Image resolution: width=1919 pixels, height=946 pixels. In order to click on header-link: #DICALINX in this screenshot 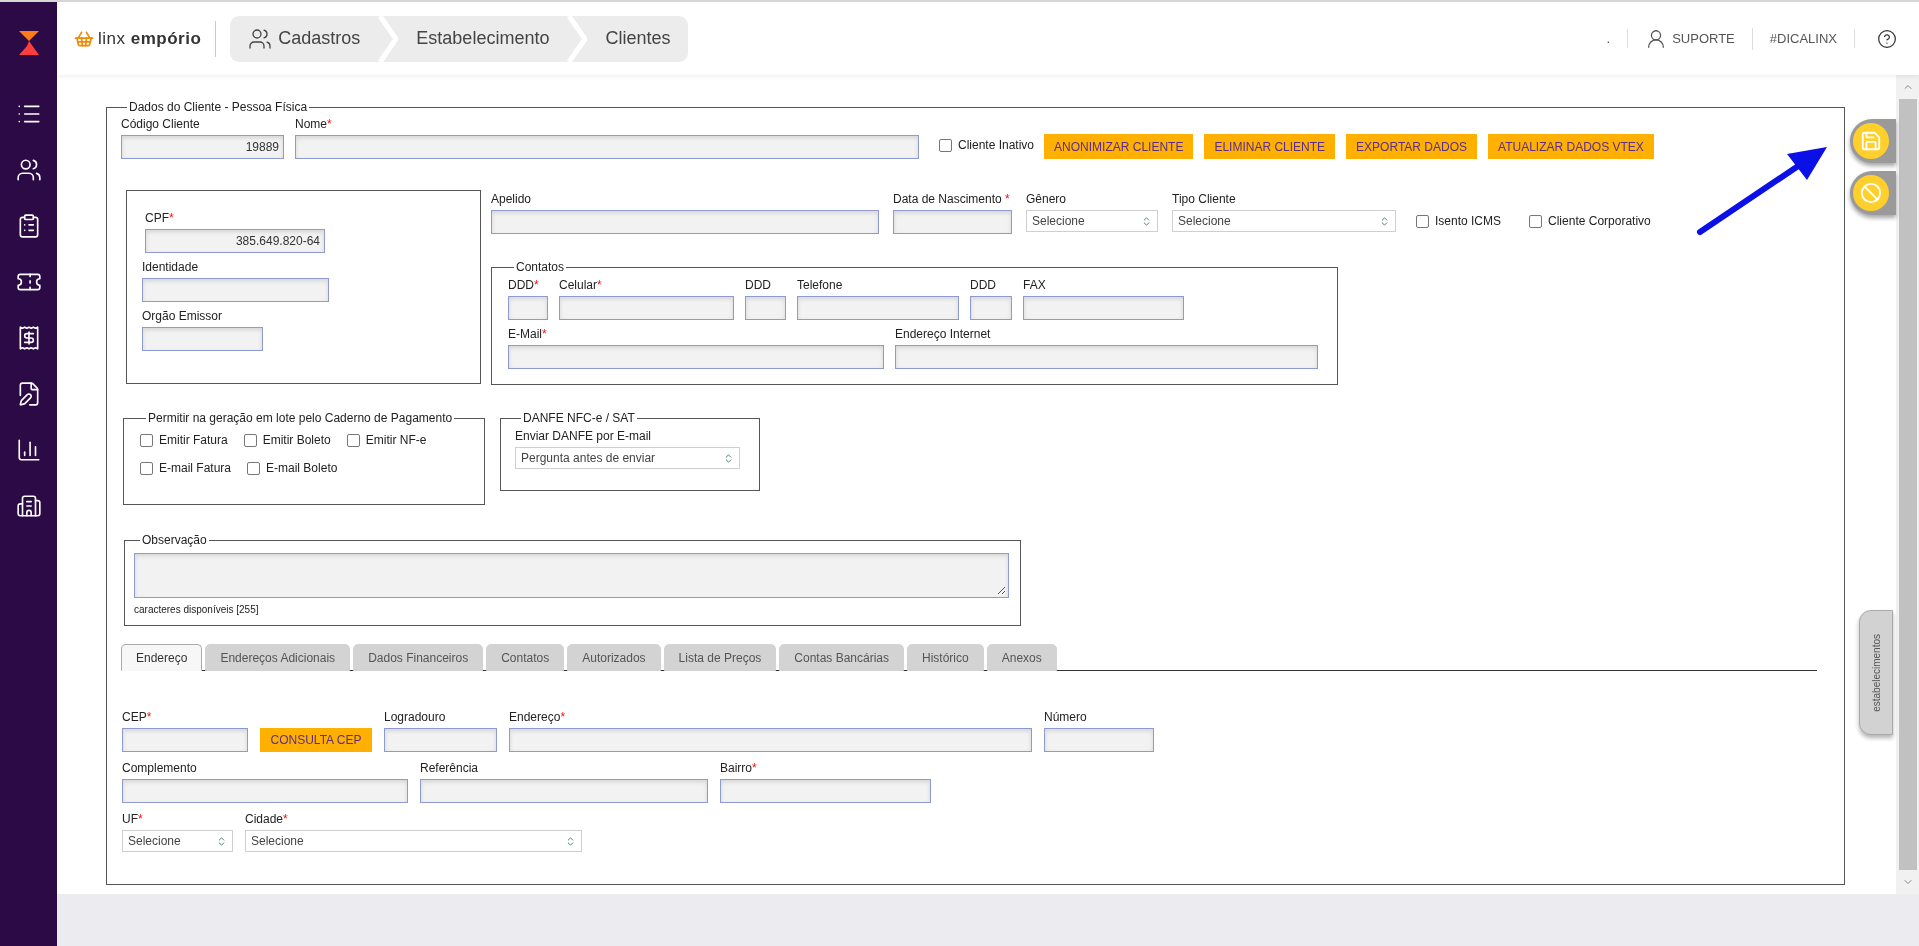, I will do `click(1803, 38)`.